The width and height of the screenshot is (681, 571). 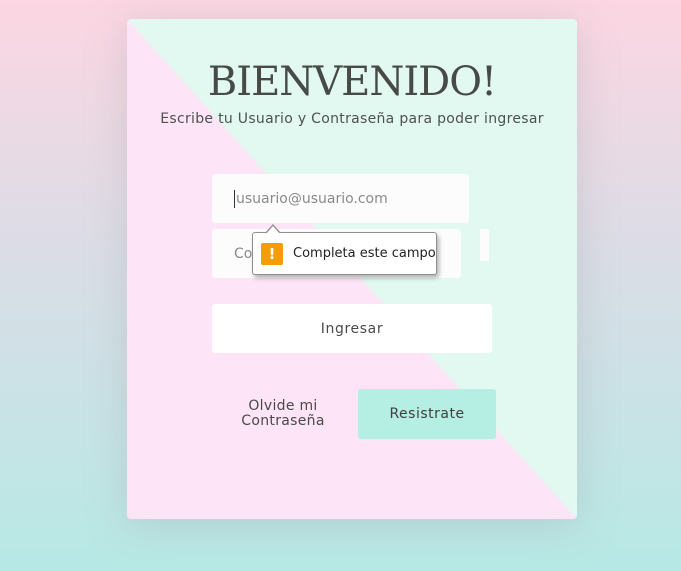 I want to click on username-input: usuario@usuario.com, so click(x=340, y=198).